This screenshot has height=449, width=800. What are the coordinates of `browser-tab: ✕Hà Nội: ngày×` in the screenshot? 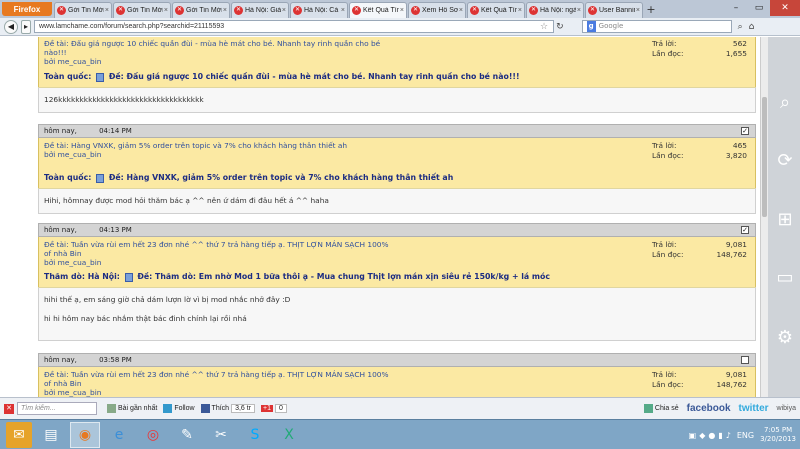 It's located at (555, 10).